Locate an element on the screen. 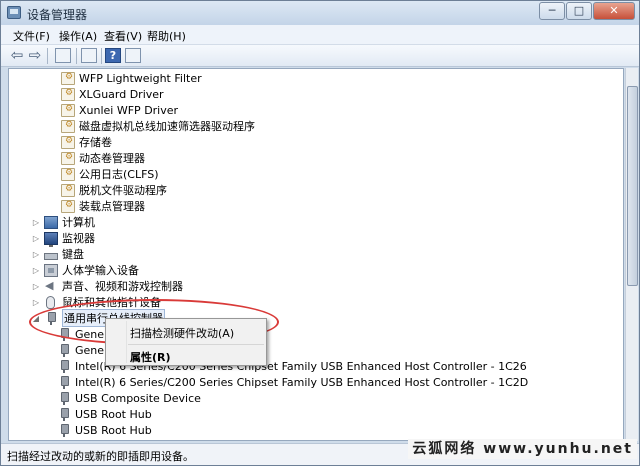 The height and width of the screenshot is (466, 640). computer-icon is located at coordinates (51, 222).